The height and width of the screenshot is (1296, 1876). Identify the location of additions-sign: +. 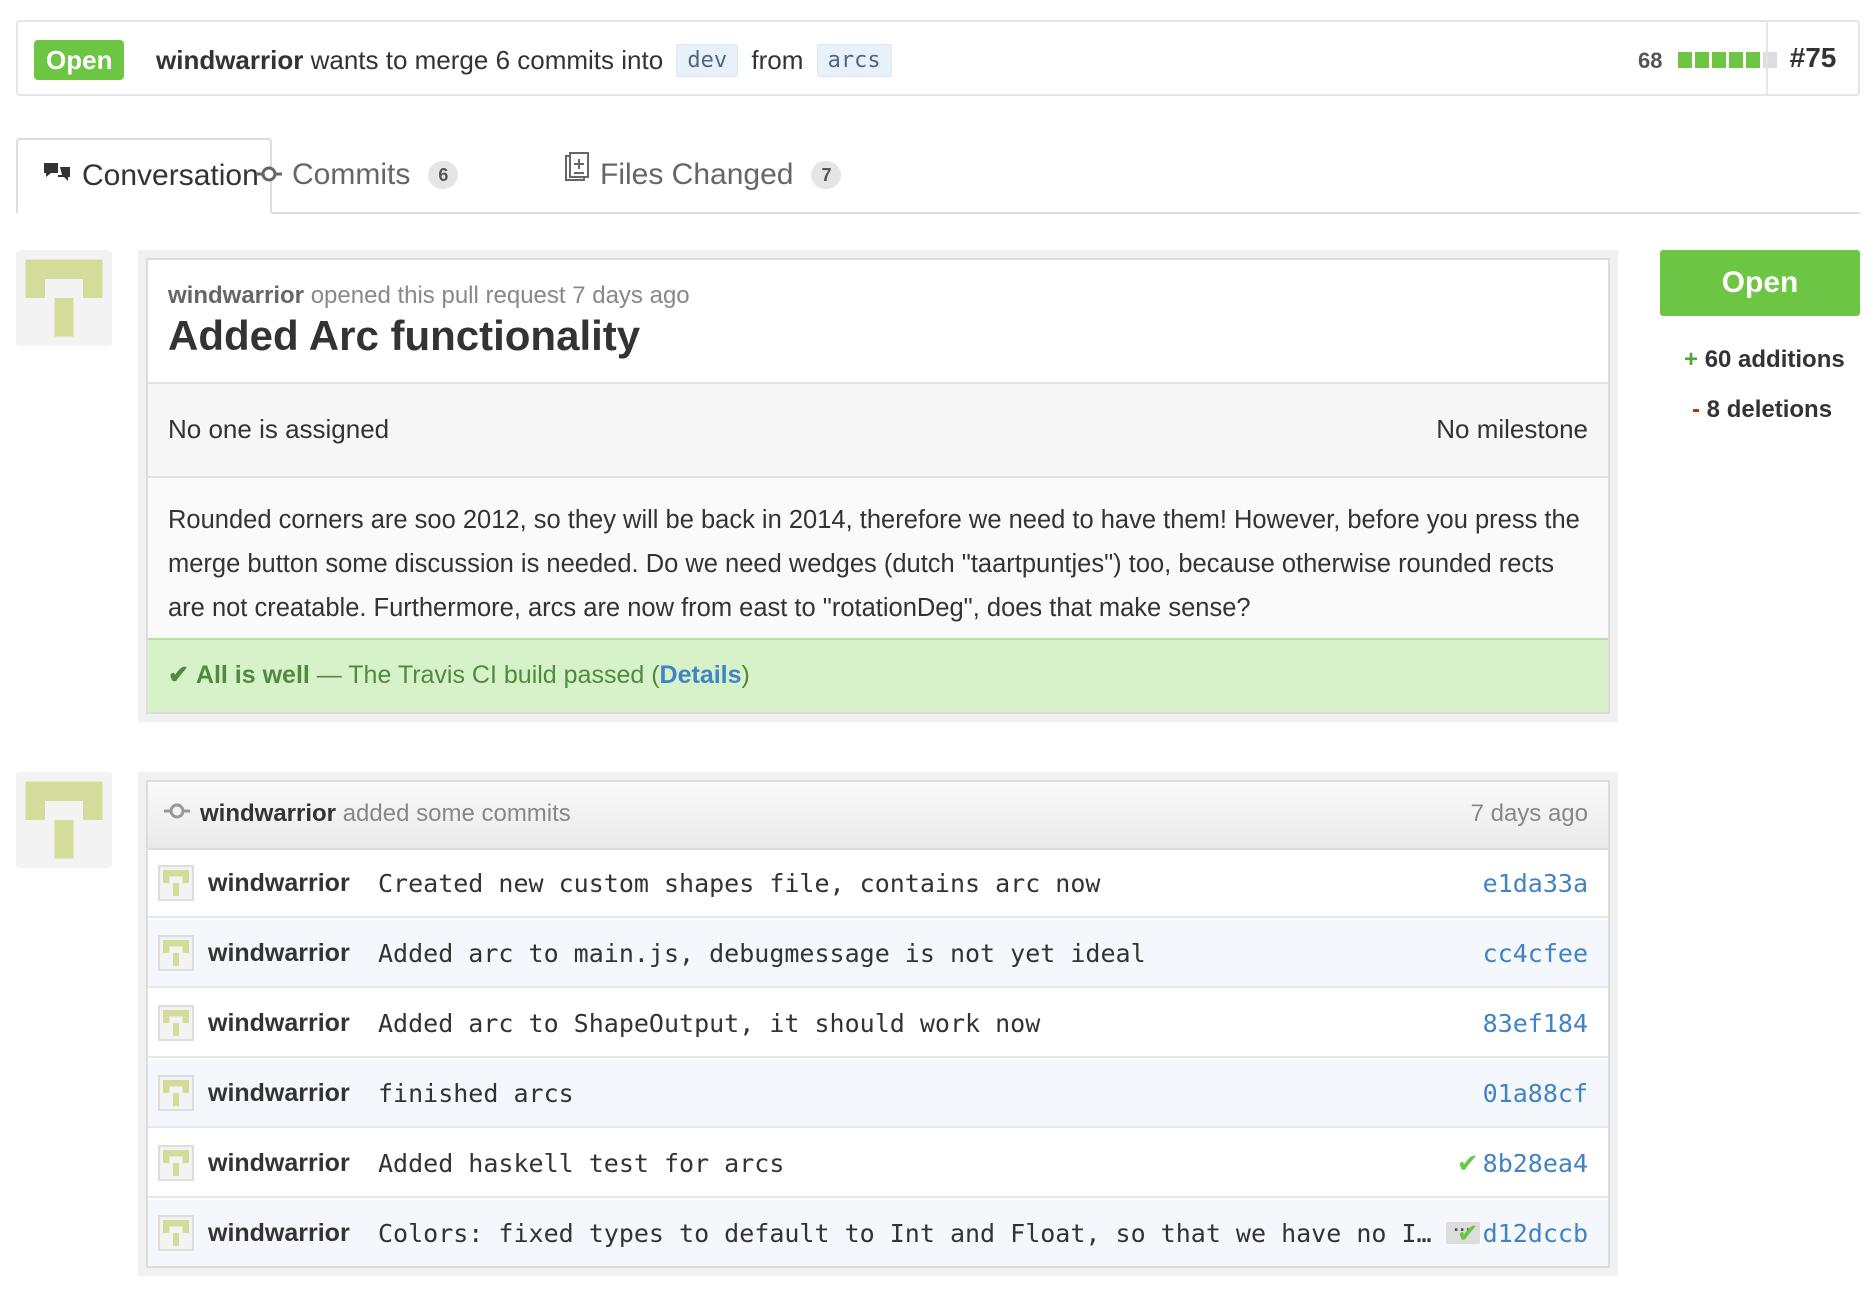
(1691, 359).